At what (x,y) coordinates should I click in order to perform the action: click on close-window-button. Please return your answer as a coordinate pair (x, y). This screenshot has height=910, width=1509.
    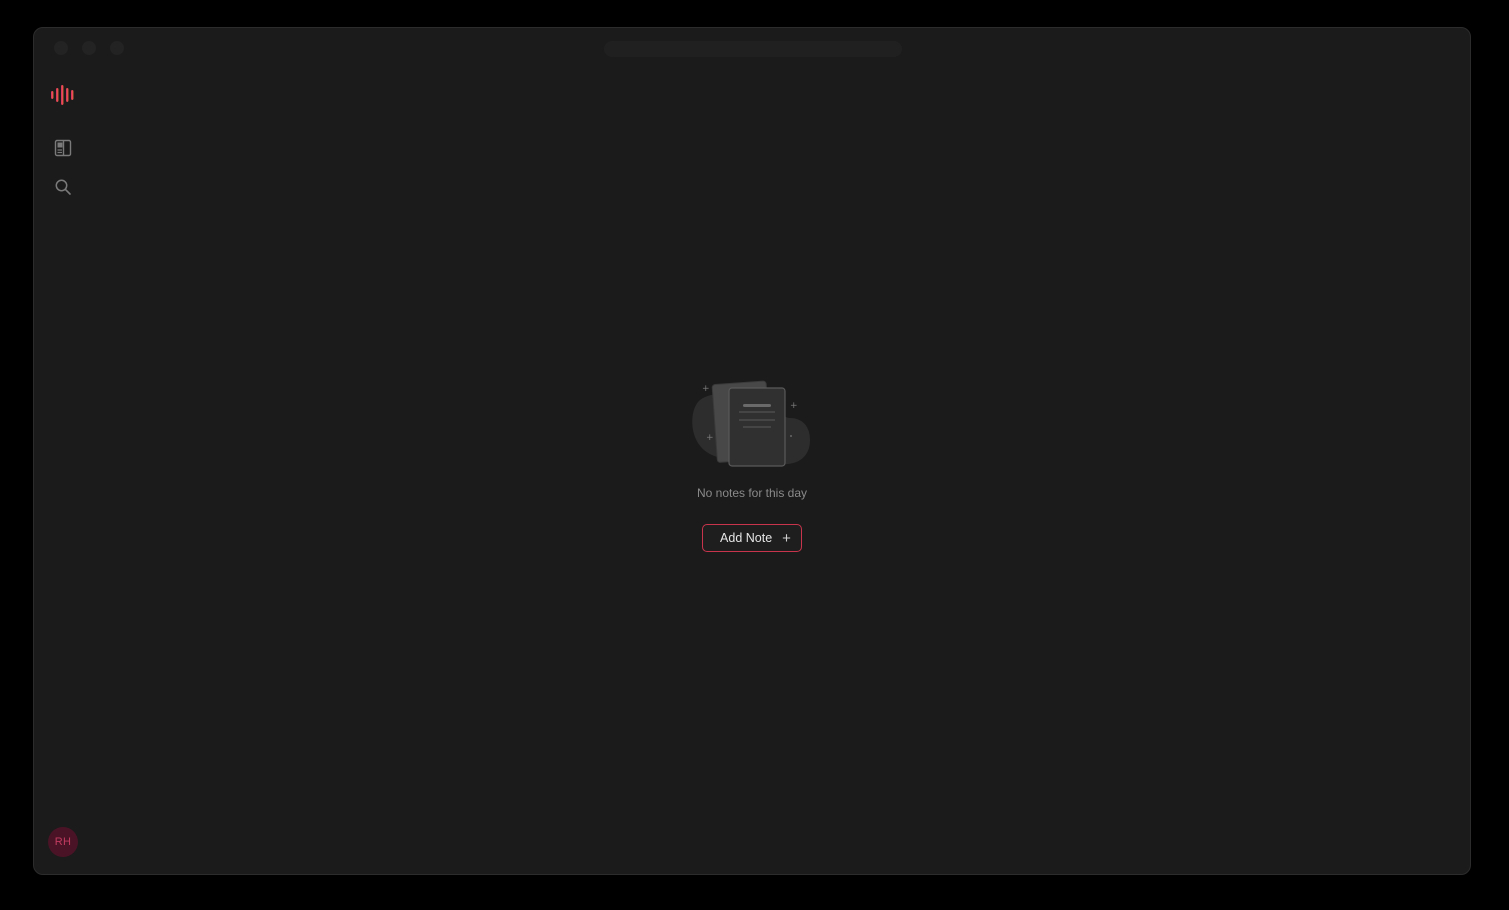
    Looking at the image, I should click on (61, 48).